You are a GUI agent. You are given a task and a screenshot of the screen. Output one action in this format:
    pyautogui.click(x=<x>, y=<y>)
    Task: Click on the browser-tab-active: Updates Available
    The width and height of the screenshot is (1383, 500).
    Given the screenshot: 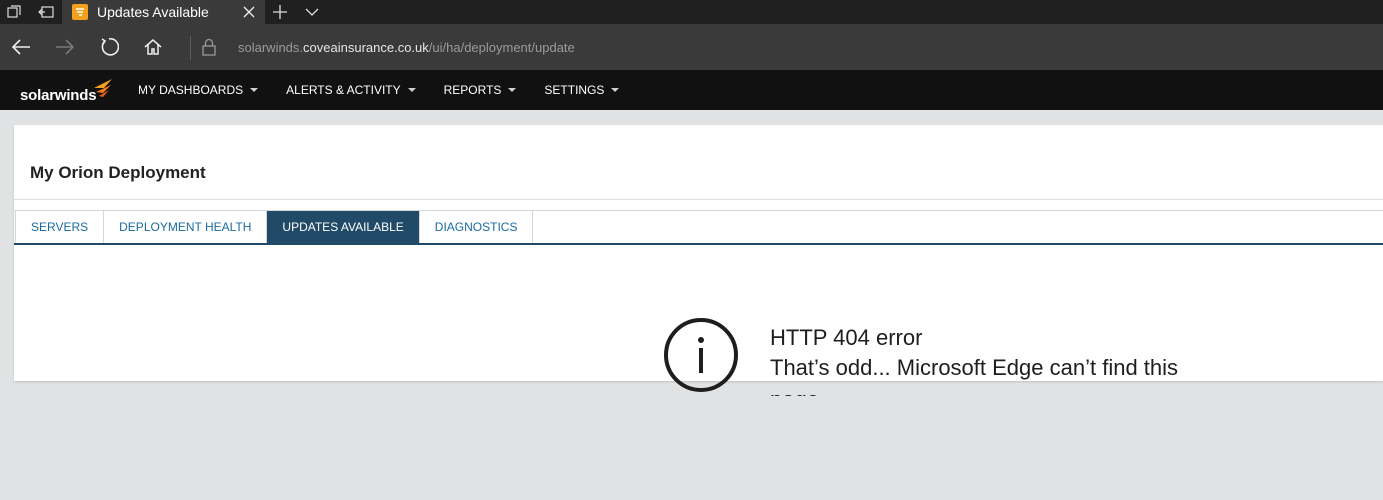 What is the action you would take?
    pyautogui.click(x=163, y=12)
    